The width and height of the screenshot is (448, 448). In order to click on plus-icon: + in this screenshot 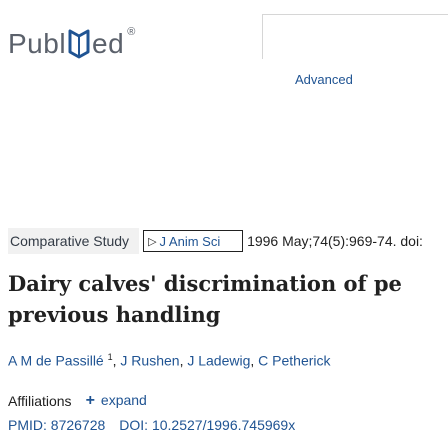, I will do `click(90, 400)`.